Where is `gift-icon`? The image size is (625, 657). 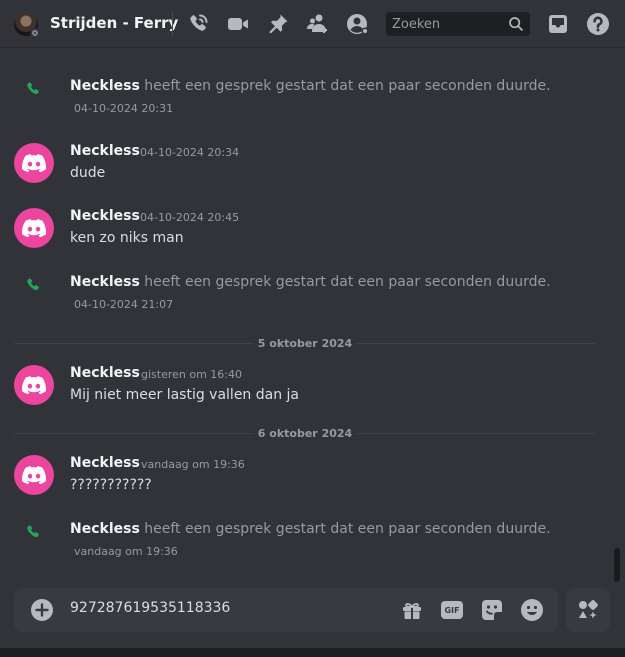 gift-icon is located at coordinates (412, 610).